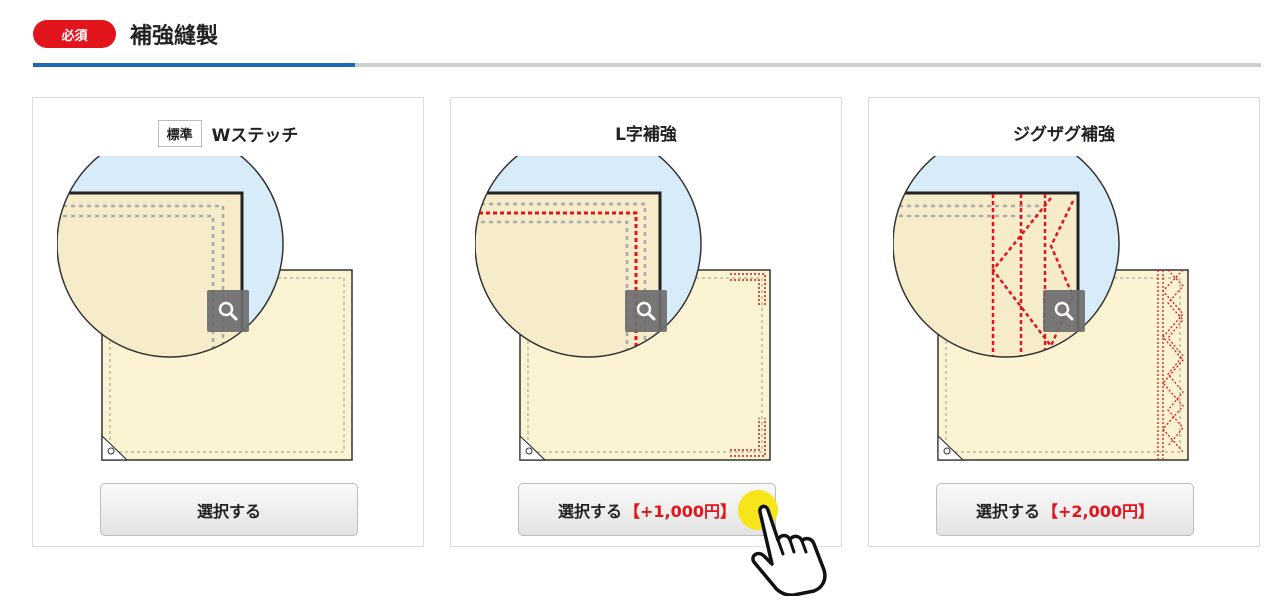 The height and width of the screenshot is (601, 1280). I want to click on price-label: 【+1,000円】, so click(680, 511).